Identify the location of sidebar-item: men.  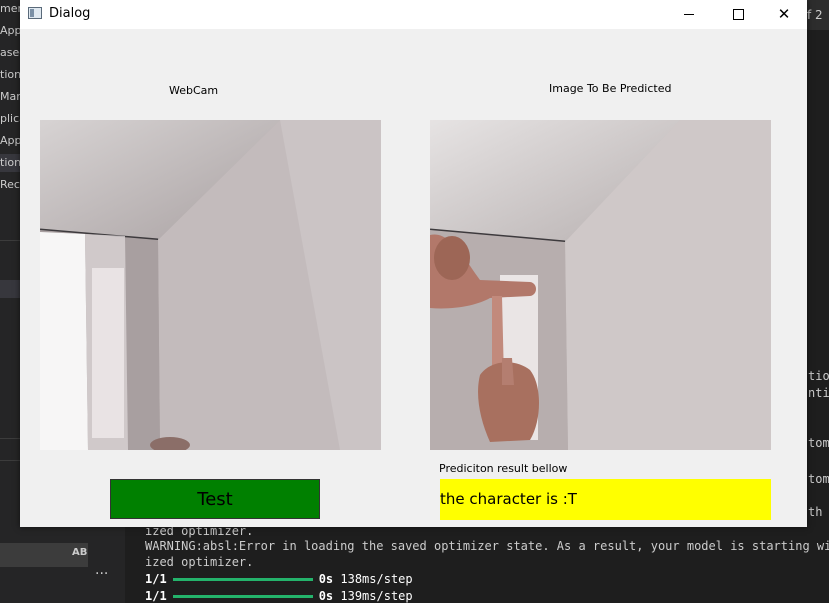
(10, 9).